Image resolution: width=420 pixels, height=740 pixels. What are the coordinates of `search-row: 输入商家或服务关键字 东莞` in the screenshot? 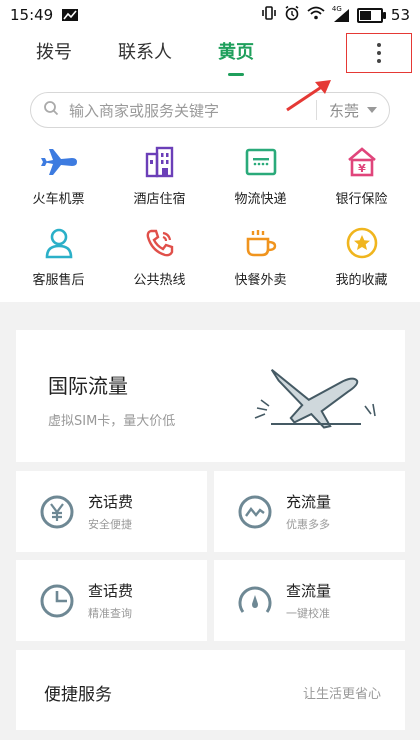 It's located at (210, 105).